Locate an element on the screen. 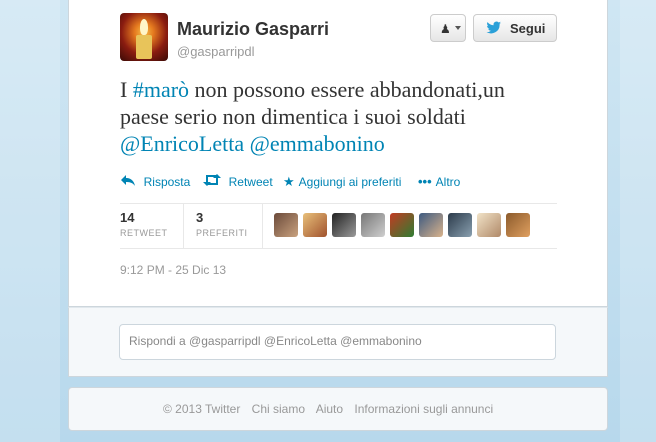  retweet-icon is located at coordinates (214, 181).